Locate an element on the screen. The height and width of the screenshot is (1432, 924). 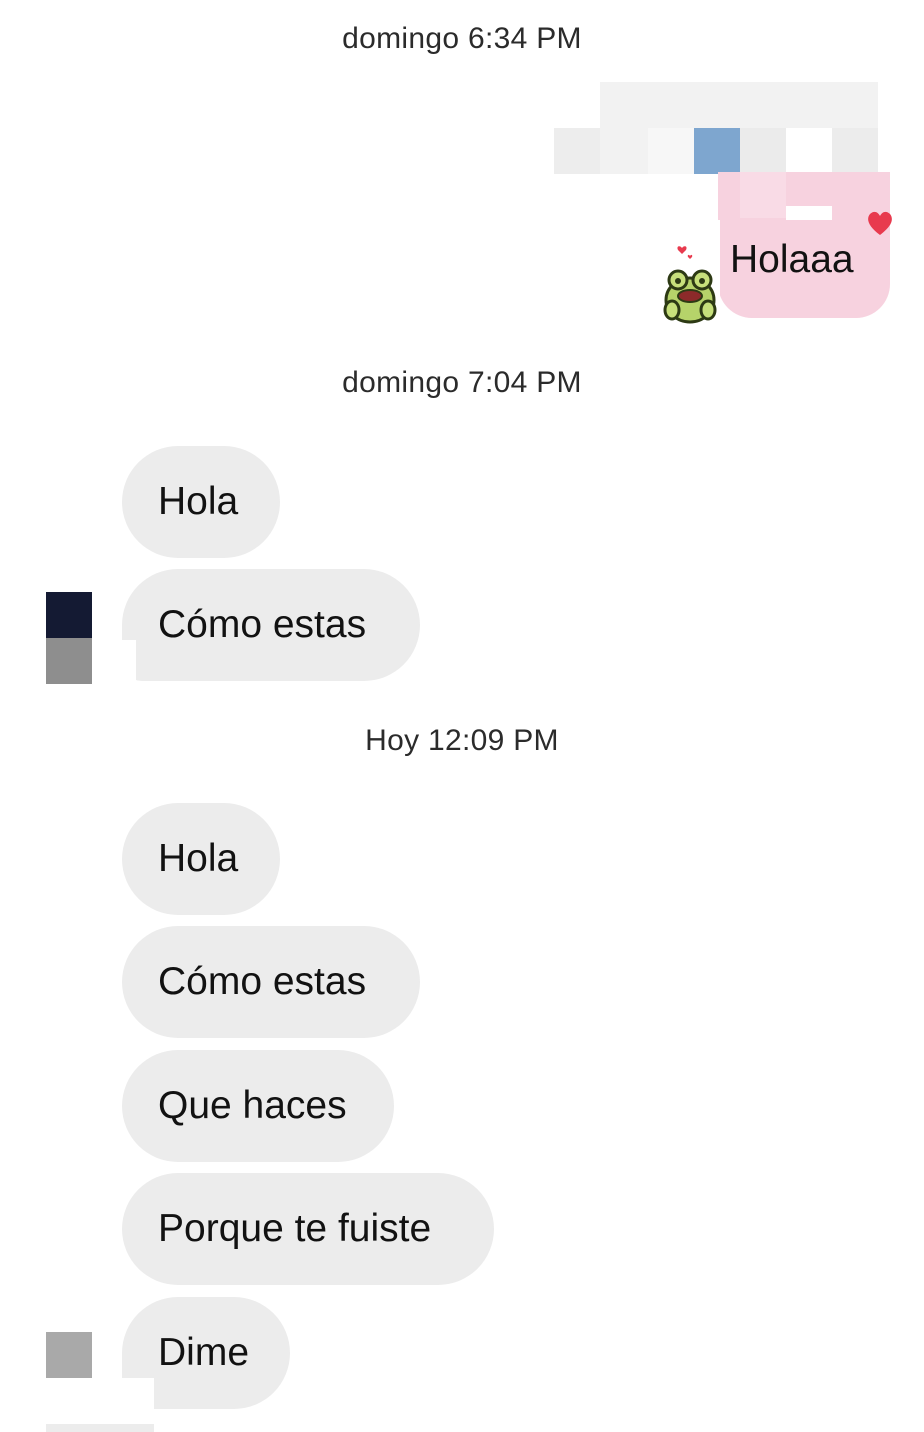
received-message-bubble: Porque te fuiste is located at coordinates (308, 1229).